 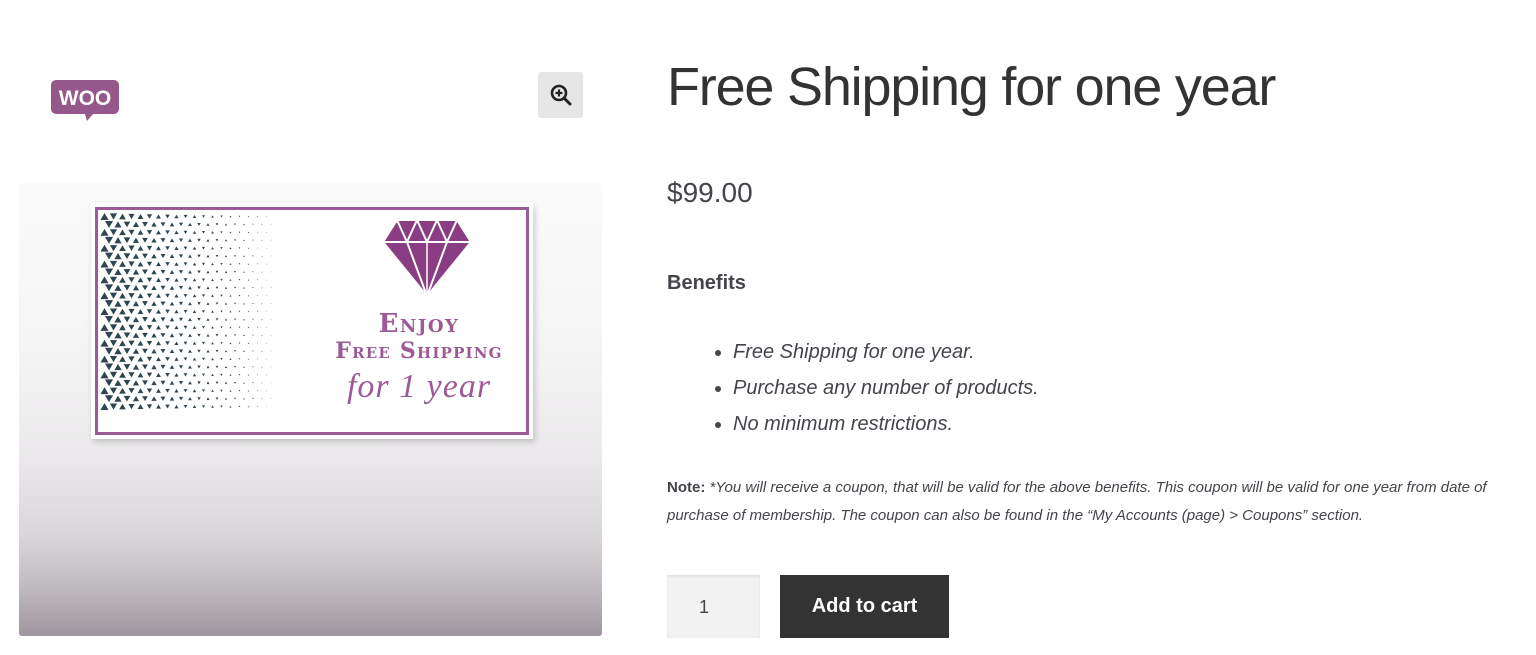 I want to click on product-price: $99.00, so click(x=710, y=192).